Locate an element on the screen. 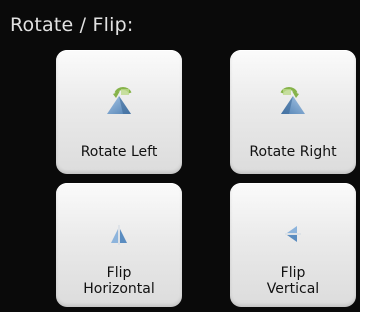 This screenshot has height=312, width=375. rotate-left-icon is located at coordinates (119, 100).